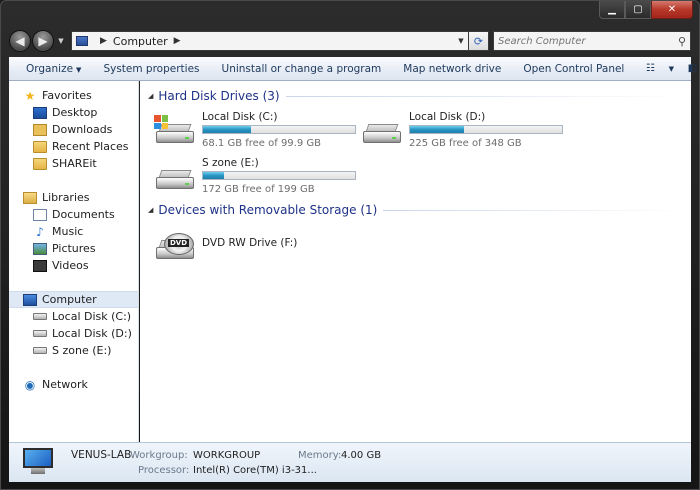  Describe the element at coordinates (40, 231) in the screenshot. I see `music-icon: ♪` at that location.